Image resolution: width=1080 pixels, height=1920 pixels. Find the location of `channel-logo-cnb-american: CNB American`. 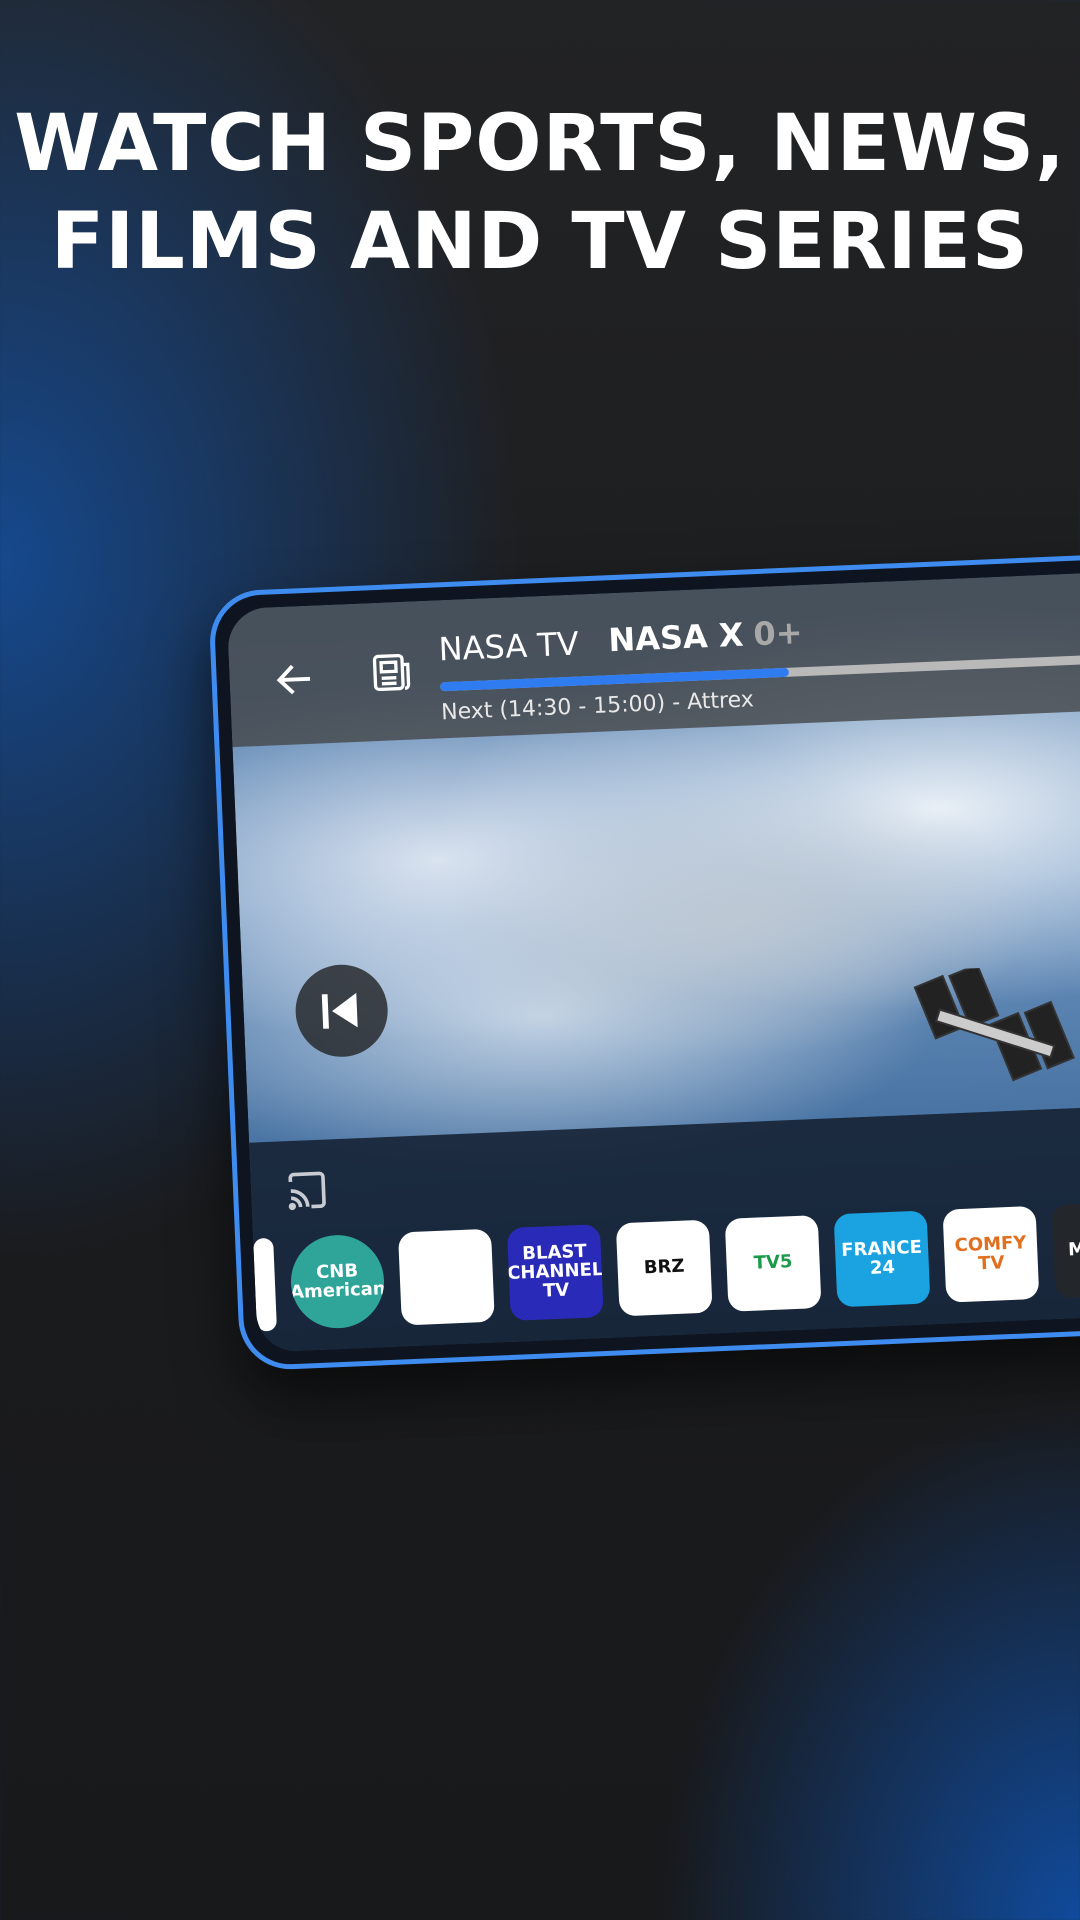

channel-logo-cnb-american: CNB American is located at coordinates (337, 1282).